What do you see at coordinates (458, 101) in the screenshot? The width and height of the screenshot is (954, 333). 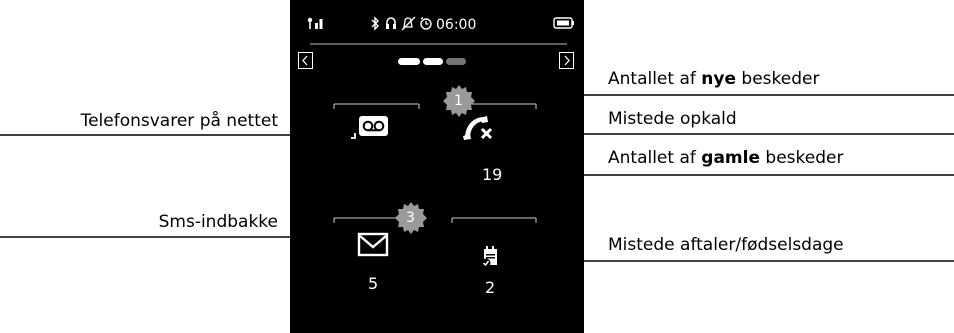 I see `new-messages-count: 1` at bounding box center [458, 101].